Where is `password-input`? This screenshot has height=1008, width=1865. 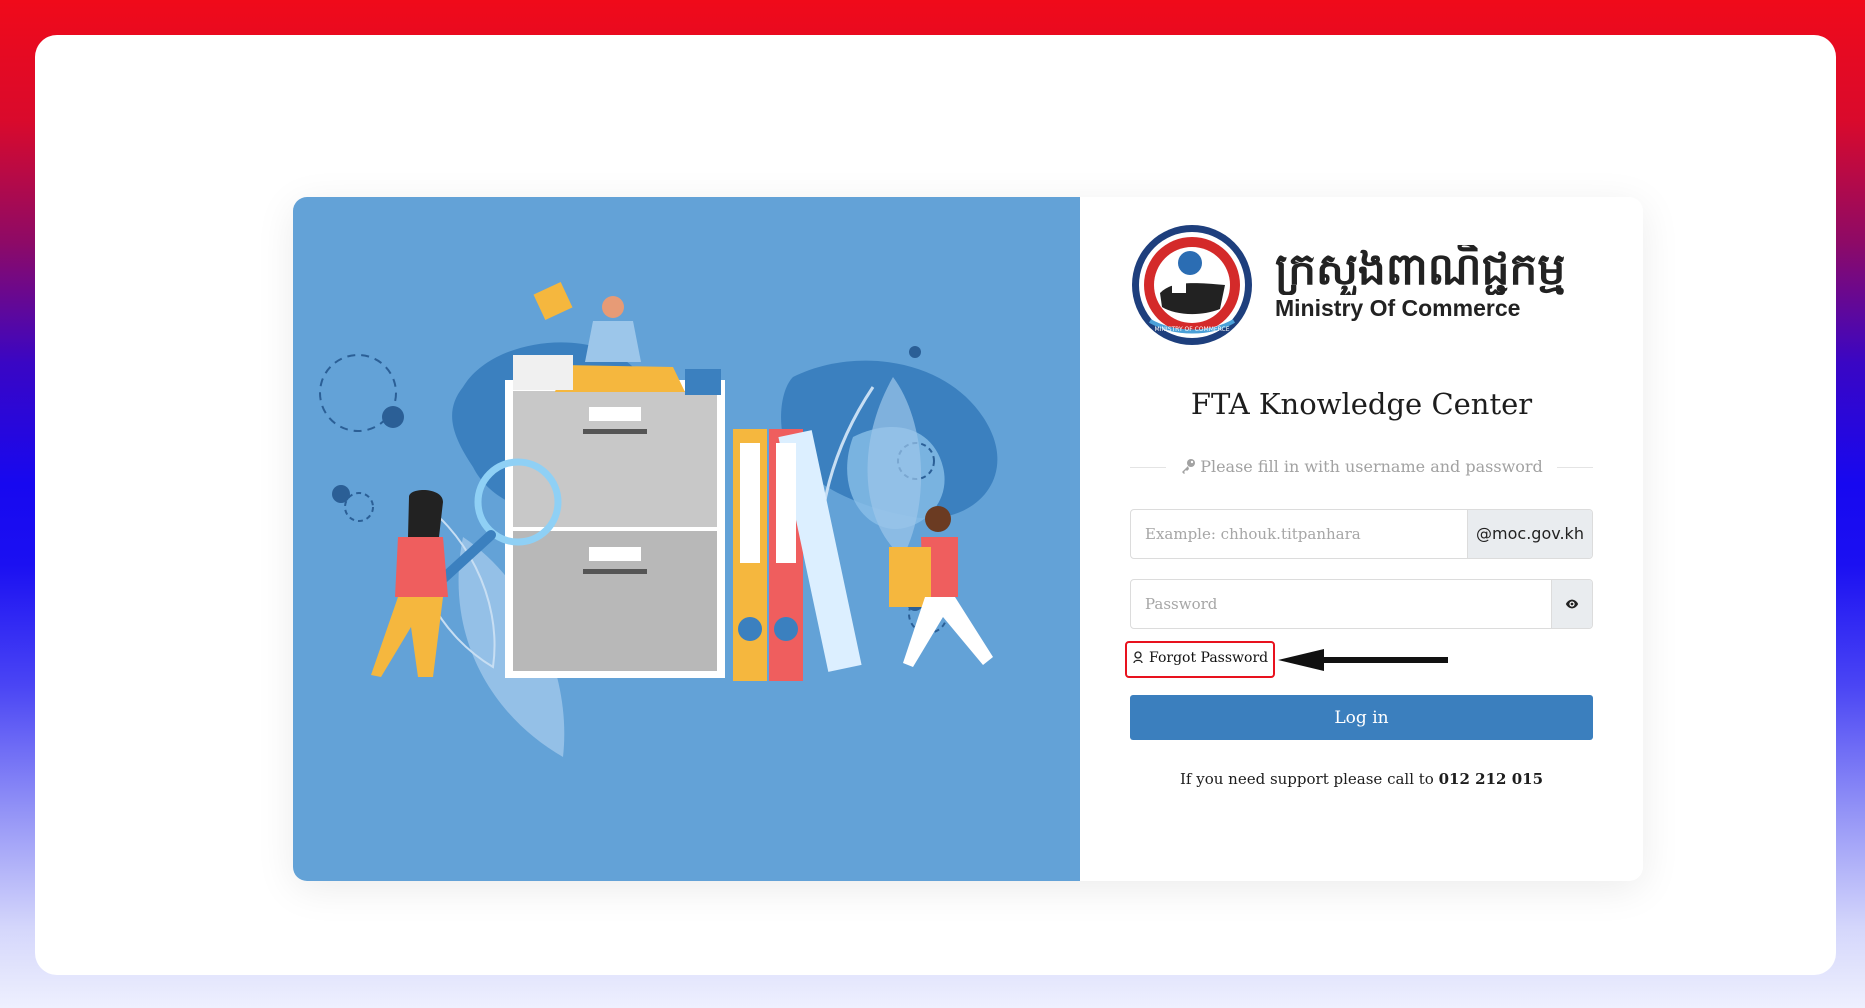 password-input is located at coordinates (1336, 604).